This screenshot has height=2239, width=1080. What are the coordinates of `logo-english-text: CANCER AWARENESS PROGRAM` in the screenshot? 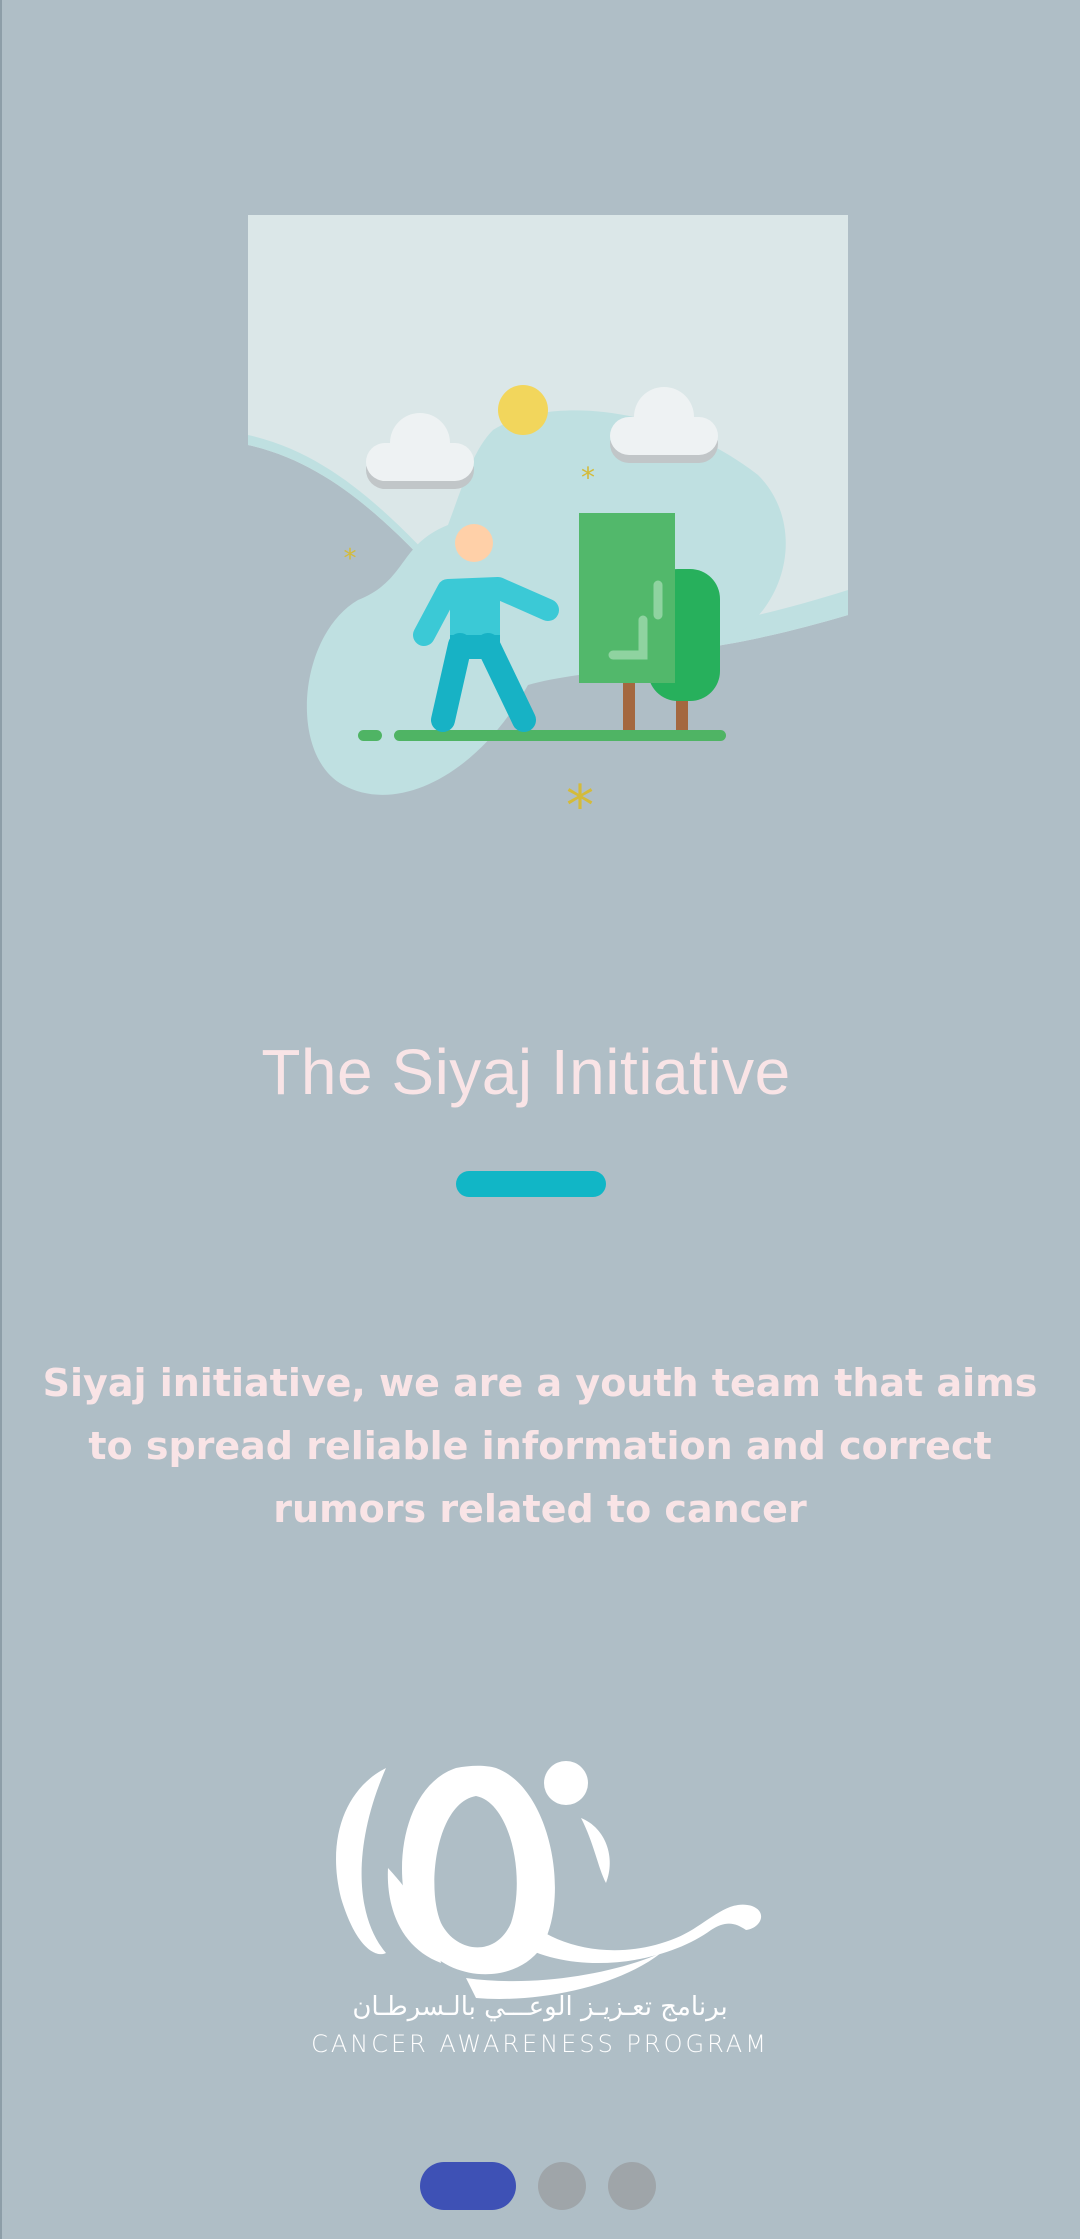 It's located at (540, 2044).